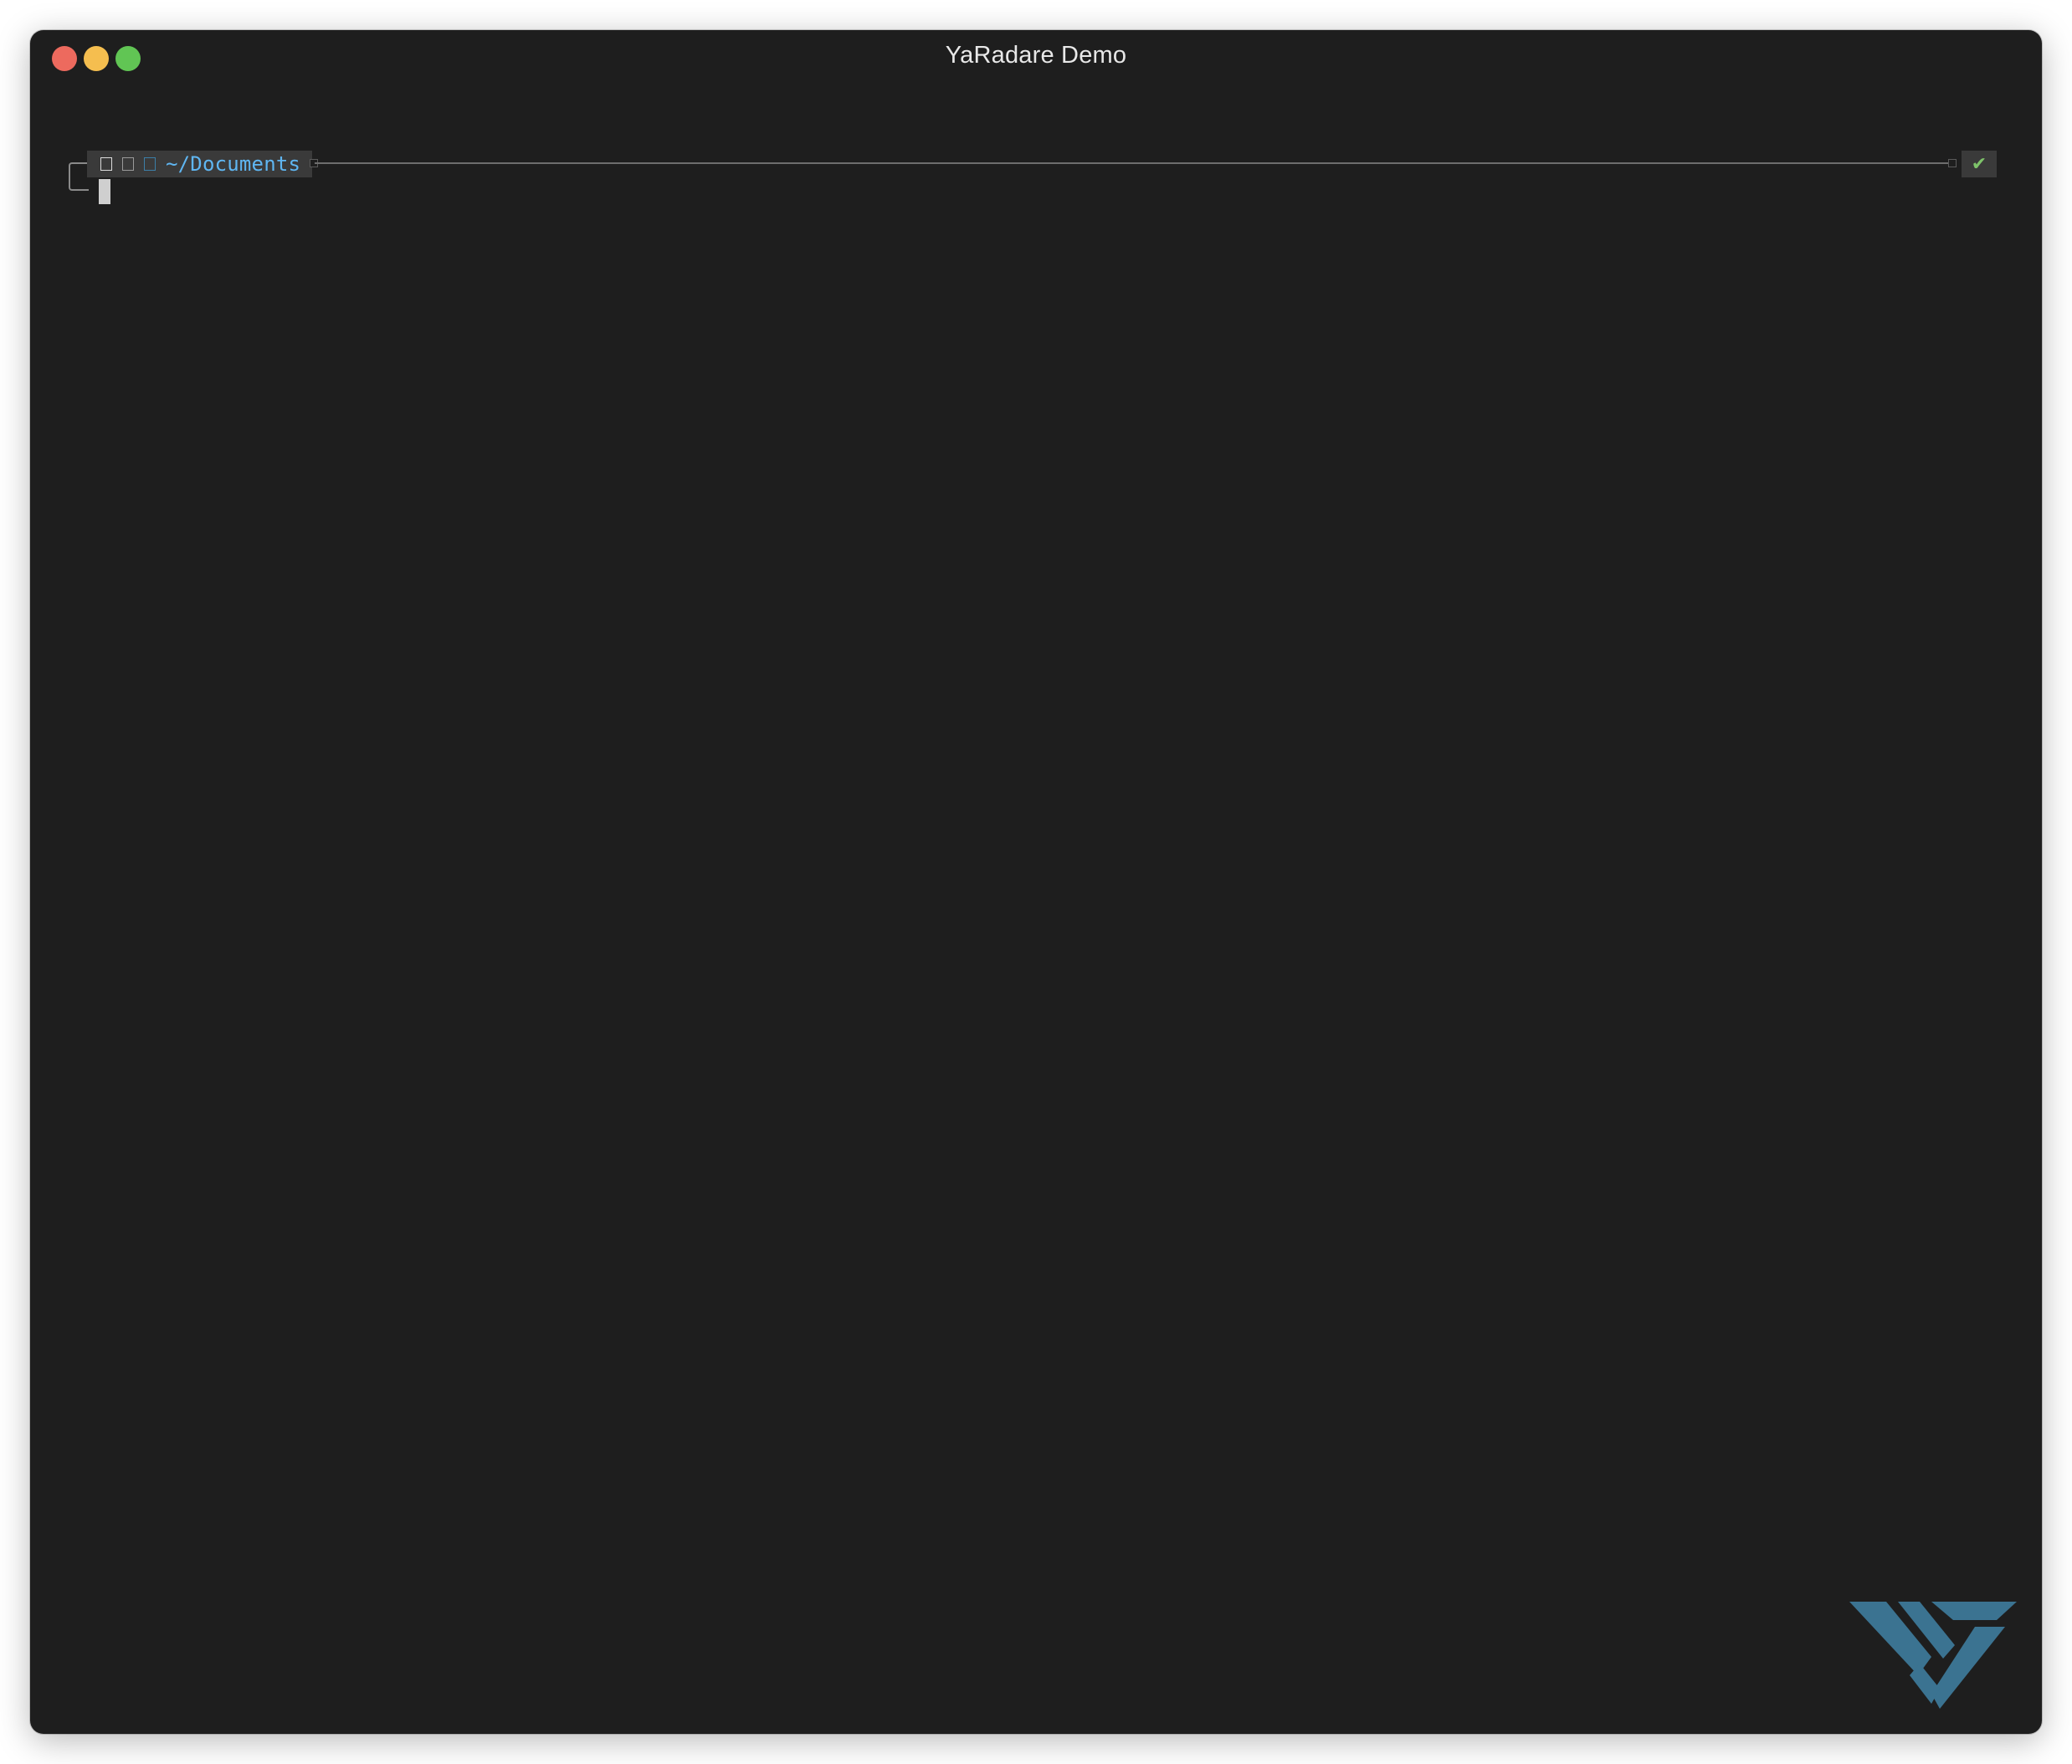  What do you see at coordinates (106, 164) in the screenshot?
I see `os-icon` at bounding box center [106, 164].